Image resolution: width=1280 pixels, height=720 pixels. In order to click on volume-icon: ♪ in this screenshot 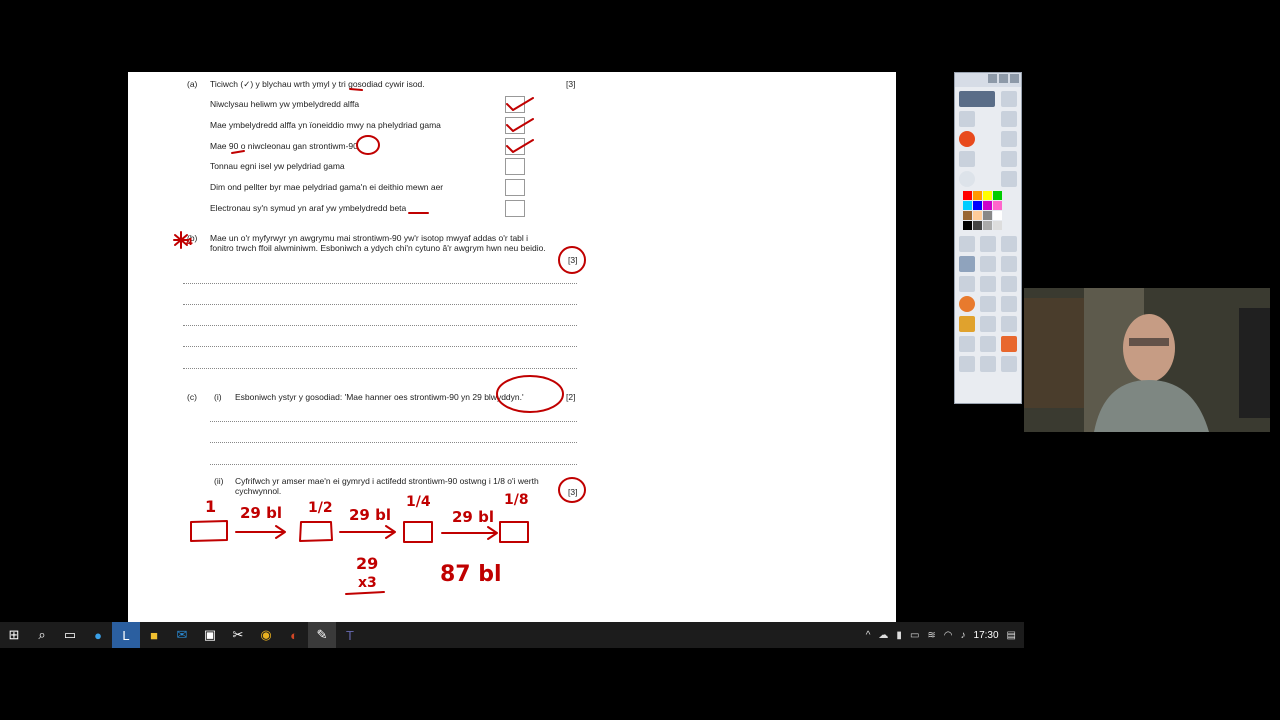, I will do `click(963, 635)`.